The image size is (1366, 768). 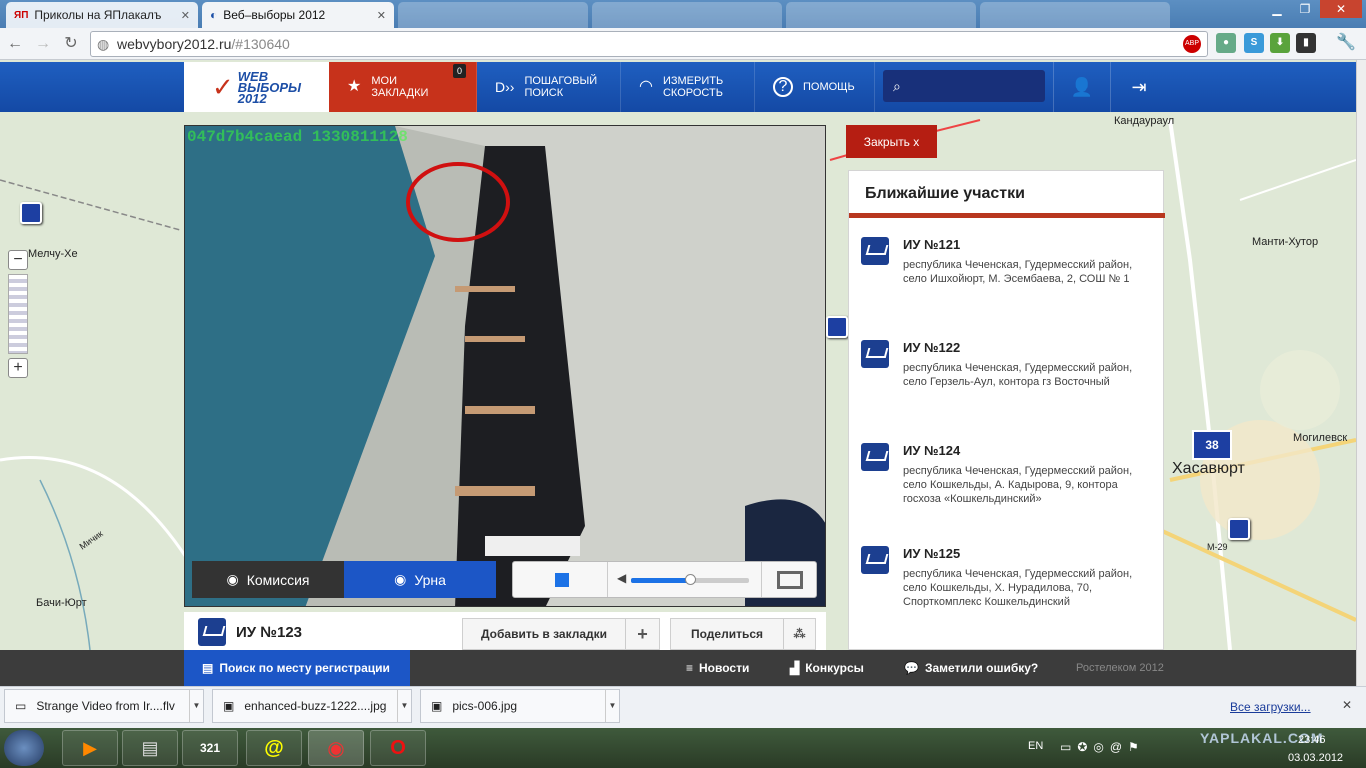 I want to click on add-bookmark-label: Добавить в закладки, so click(x=544, y=634).